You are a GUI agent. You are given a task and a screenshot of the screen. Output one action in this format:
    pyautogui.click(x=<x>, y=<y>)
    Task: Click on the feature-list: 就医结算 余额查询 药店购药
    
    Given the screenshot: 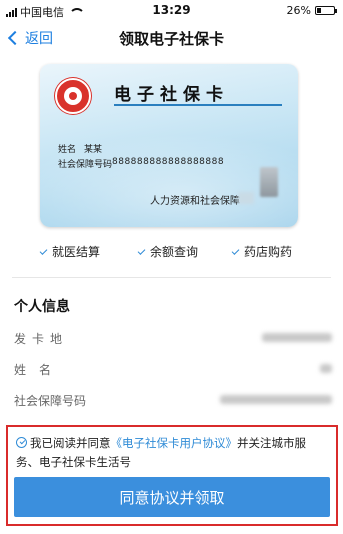 What is the action you would take?
    pyautogui.click(x=171, y=254)
    